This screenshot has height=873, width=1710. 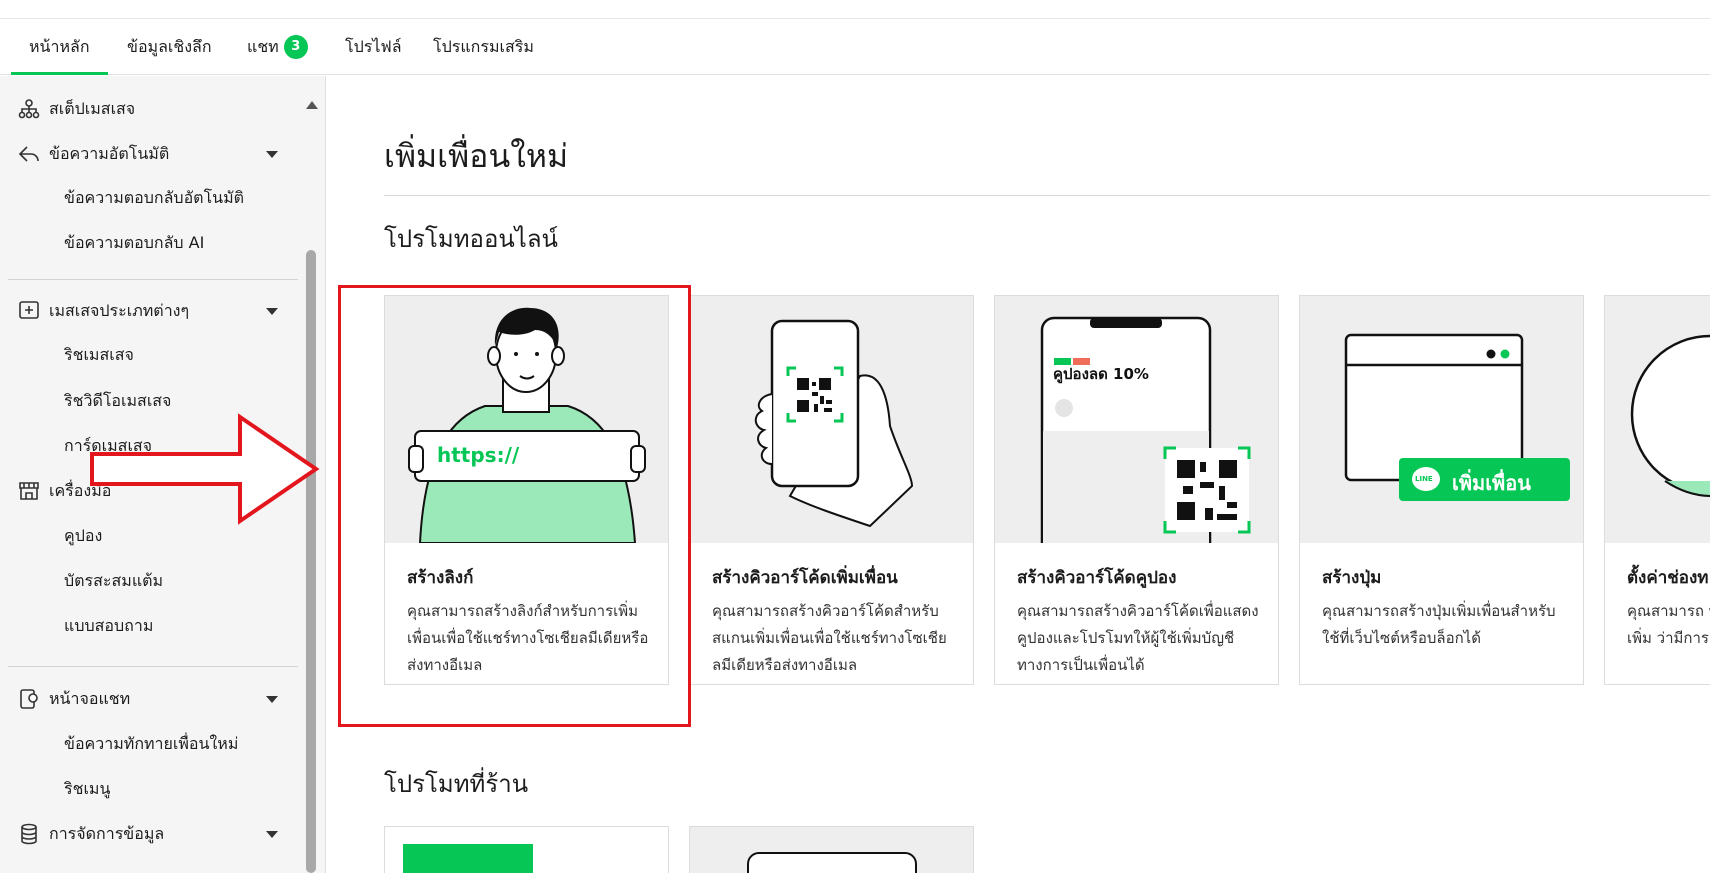 What do you see at coordinates (29, 491) in the screenshot?
I see `store-icon` at bounding box center [29, 491].